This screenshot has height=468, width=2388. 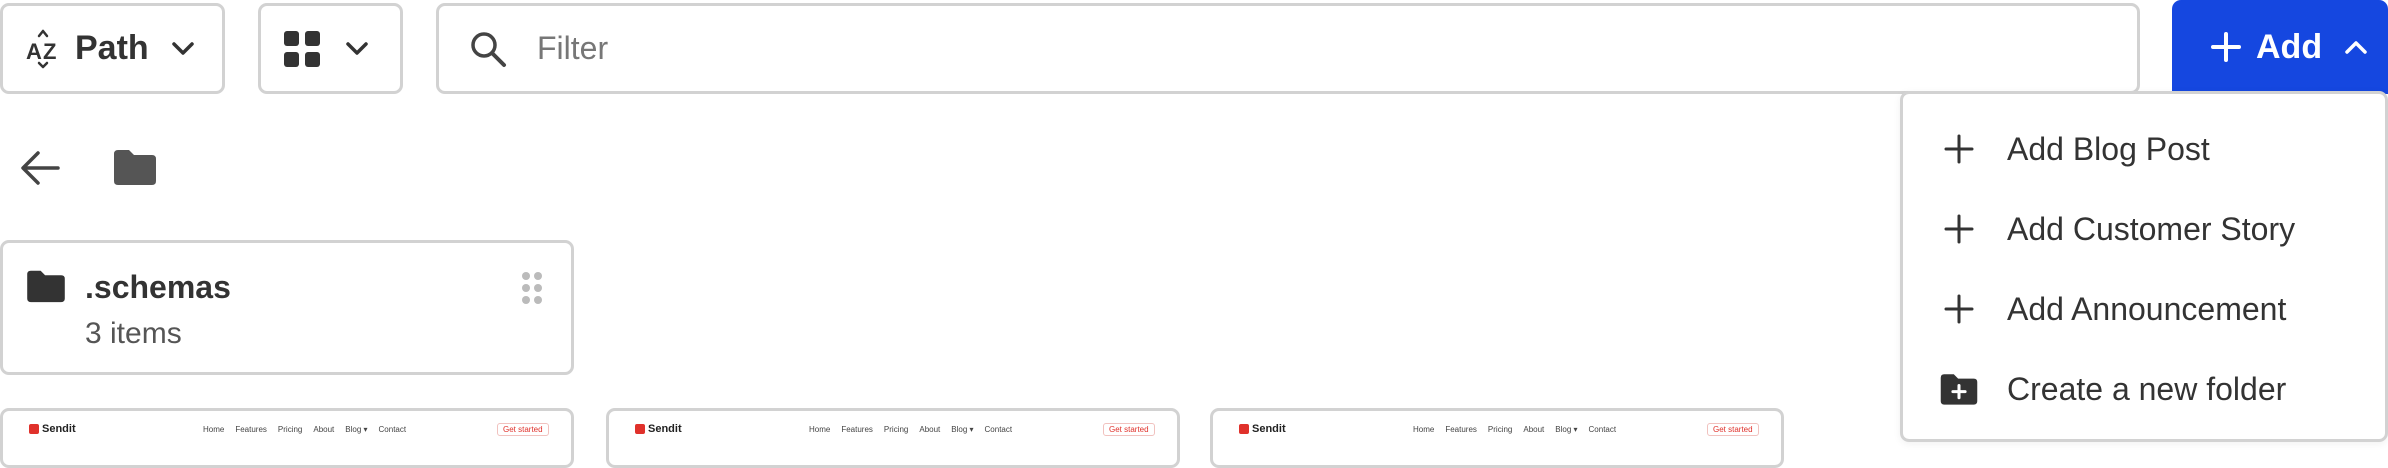 What do you see at coordinates (158, 287) in the screenshot?
I see `folder-name: .schemas` at bounding box center [158, 287].